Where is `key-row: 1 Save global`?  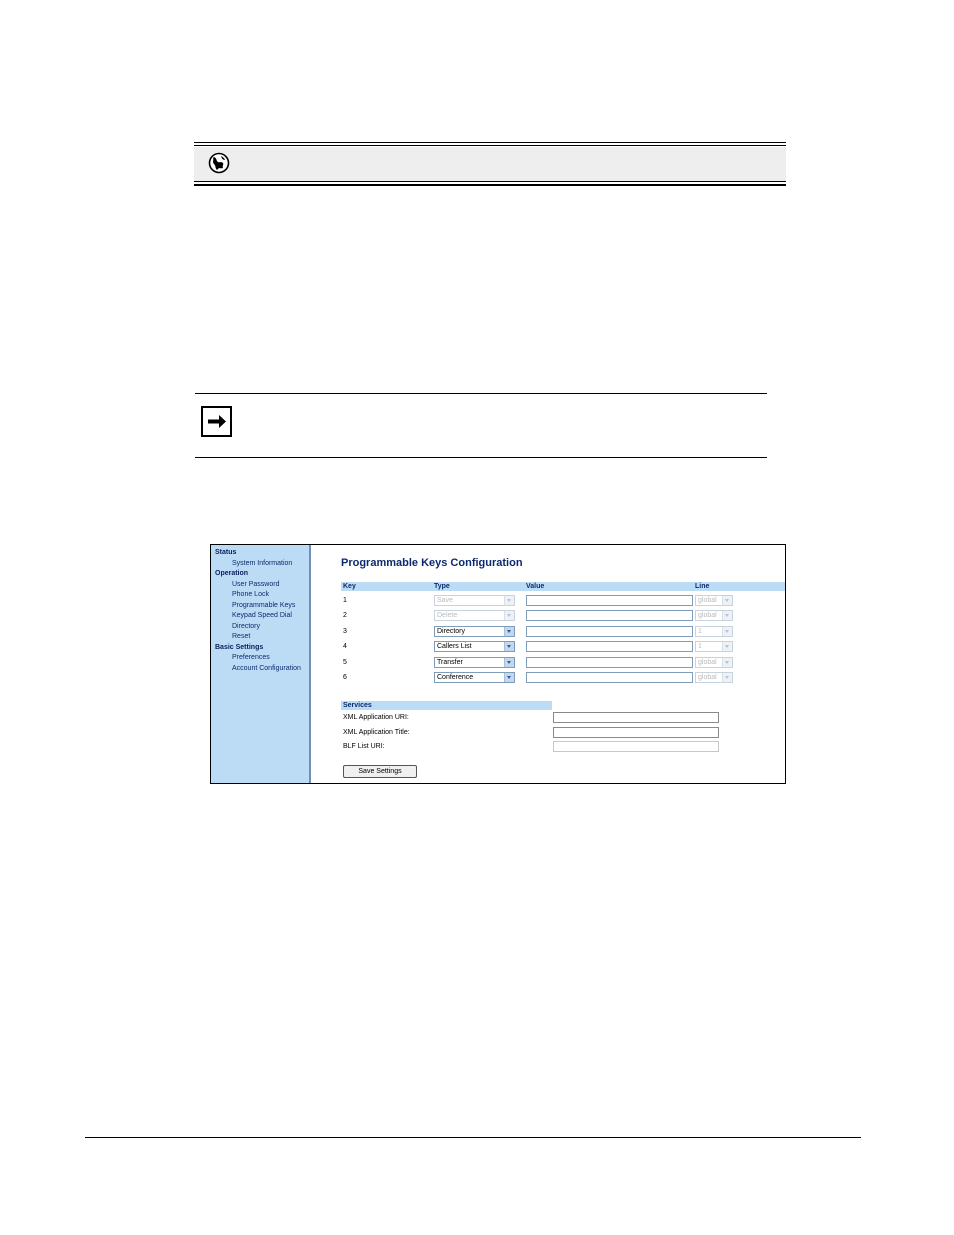 key-row: 1 Save global is located at coordinates (548, 601).